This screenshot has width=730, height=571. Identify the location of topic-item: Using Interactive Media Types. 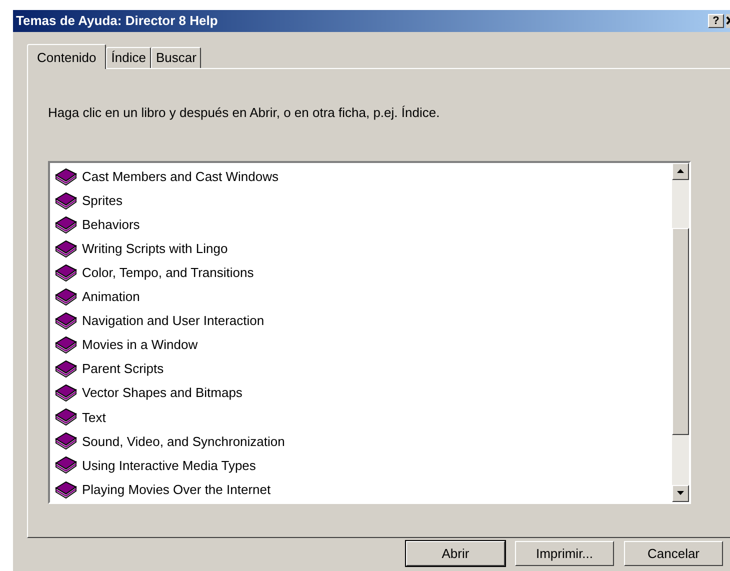
(169, 466).